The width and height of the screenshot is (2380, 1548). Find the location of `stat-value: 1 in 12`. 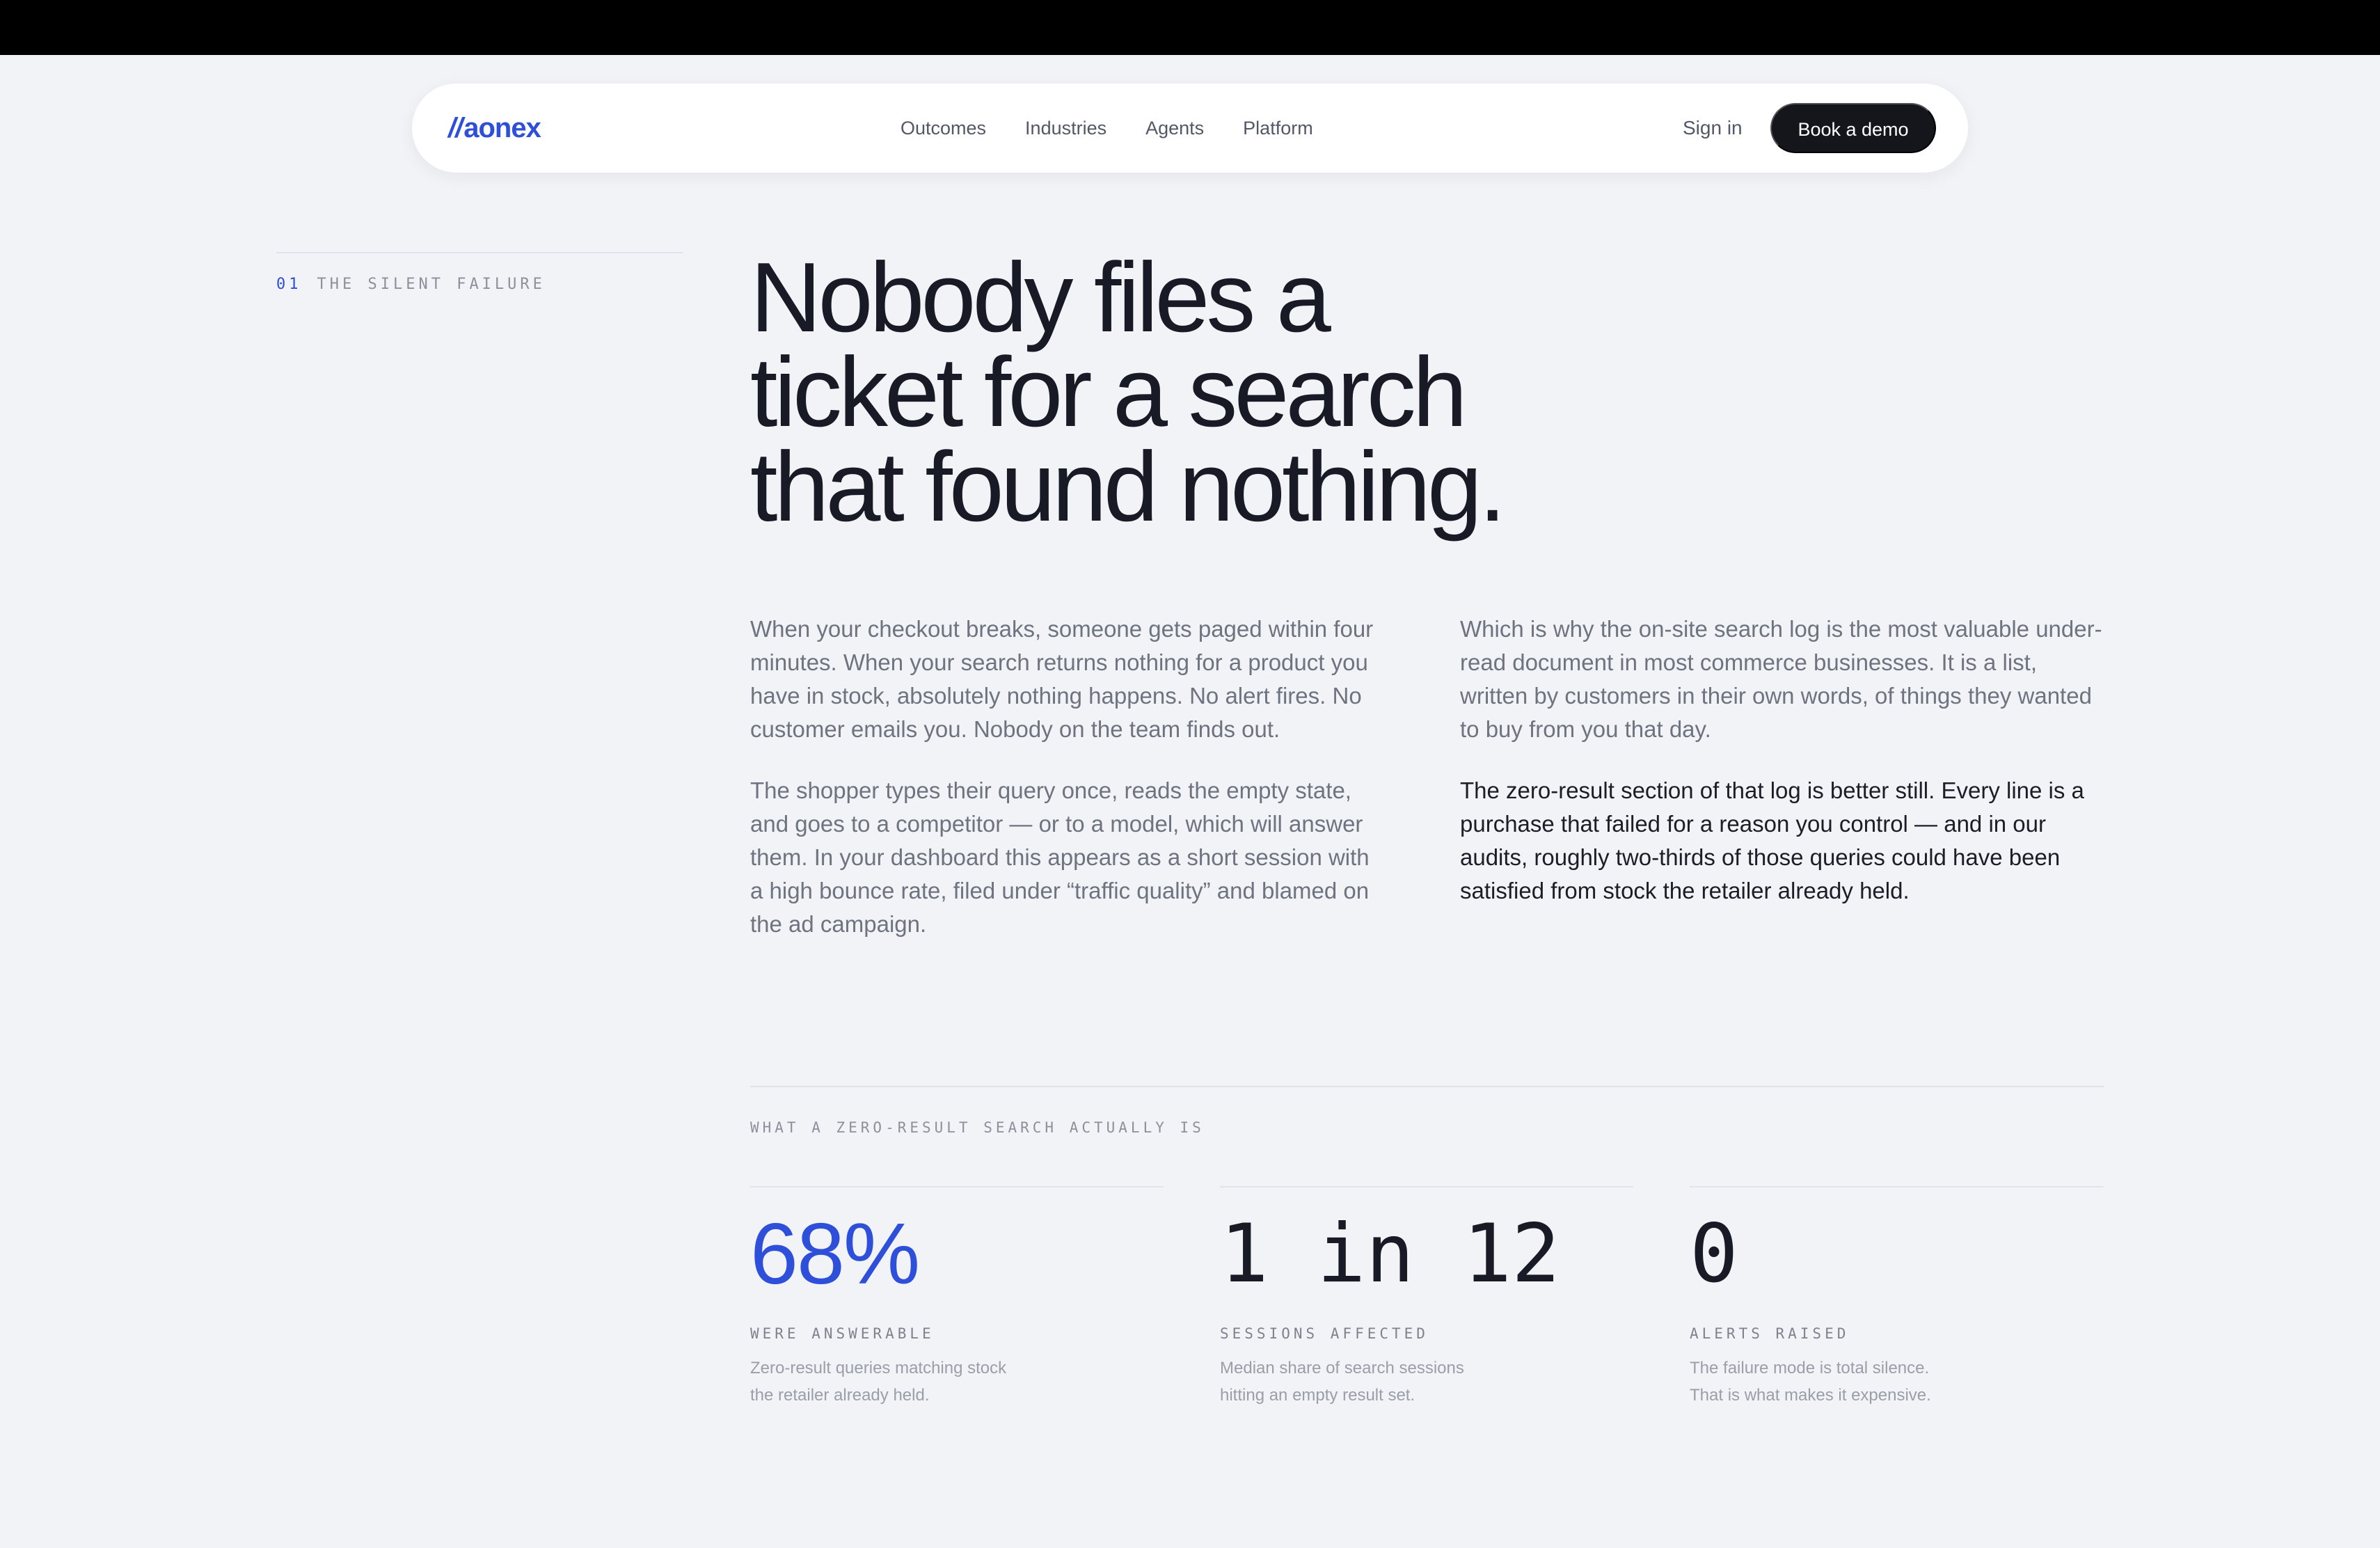

stat-value: 1 in 12 is located at coordinates (1390, 1254).